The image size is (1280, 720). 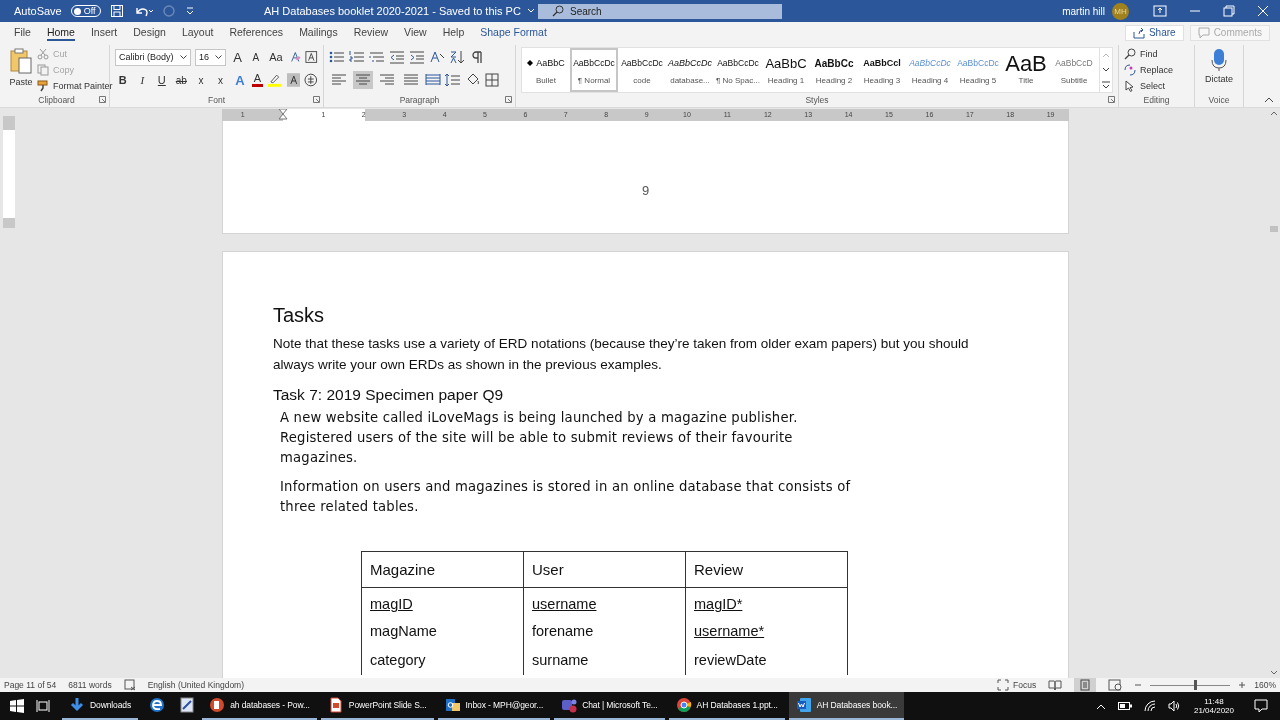 What do you see at coordinates (162, 80) in the screenshot?
I see `underline-button: U` at bounding box center [162, 80].